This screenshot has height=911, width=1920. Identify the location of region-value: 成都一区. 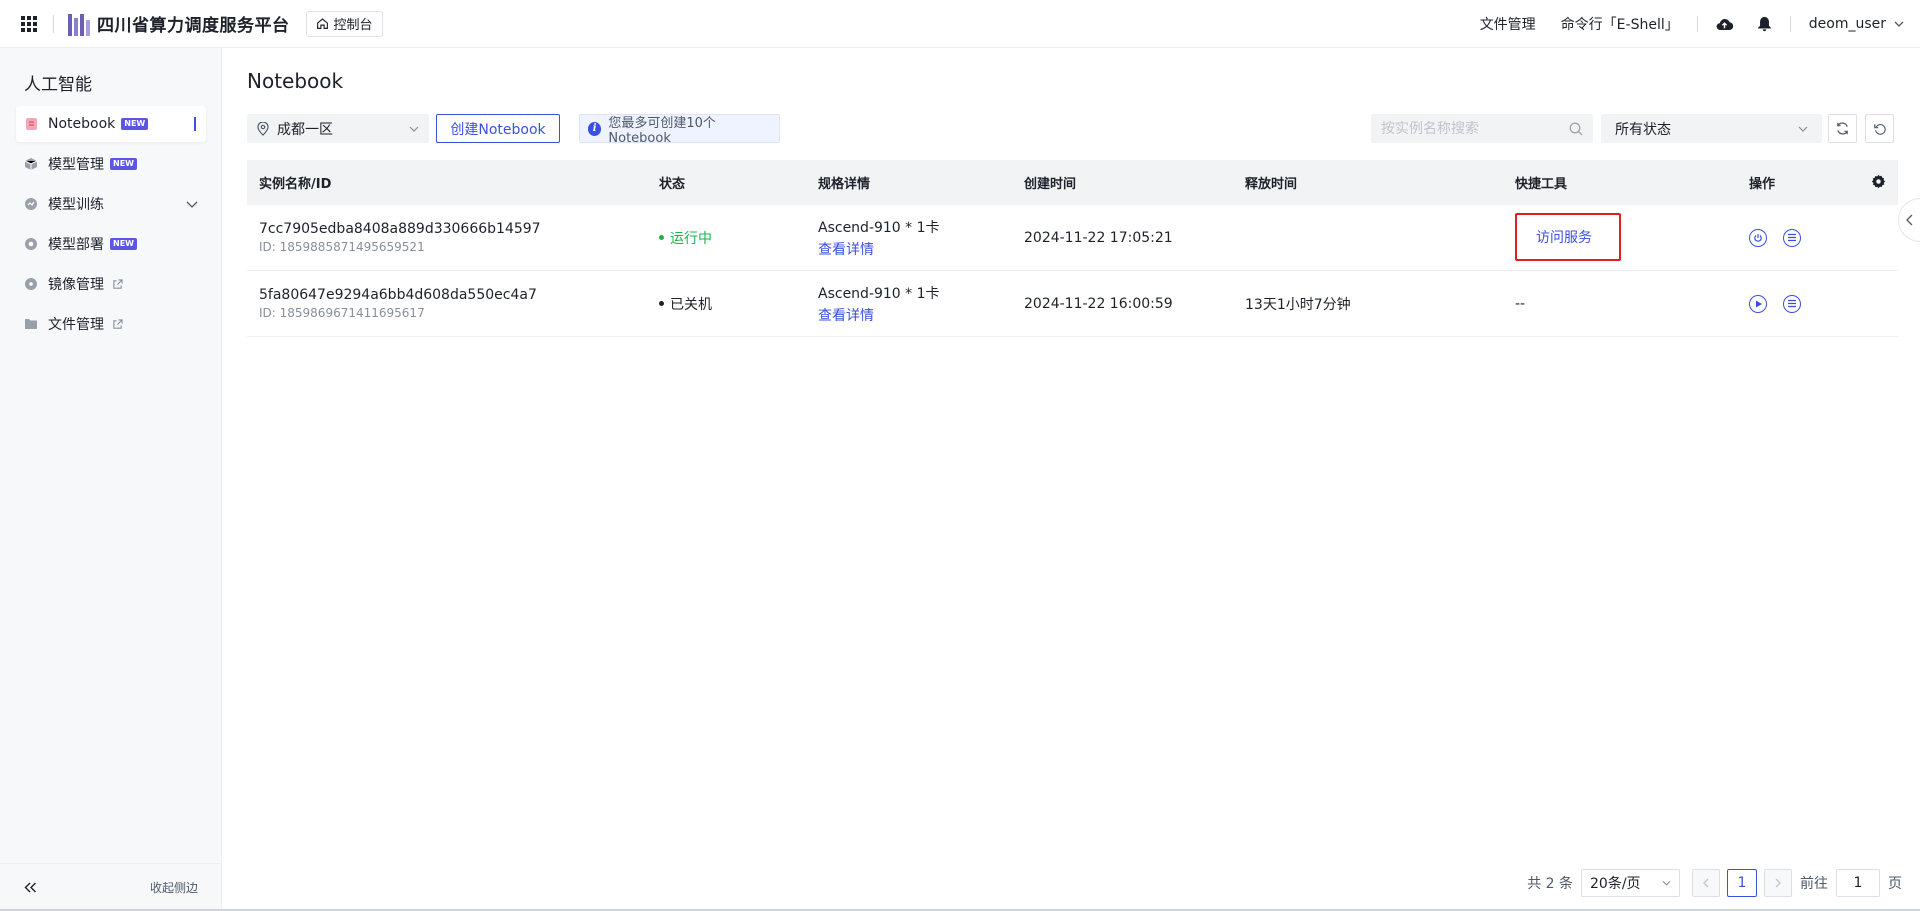
(305, 129).